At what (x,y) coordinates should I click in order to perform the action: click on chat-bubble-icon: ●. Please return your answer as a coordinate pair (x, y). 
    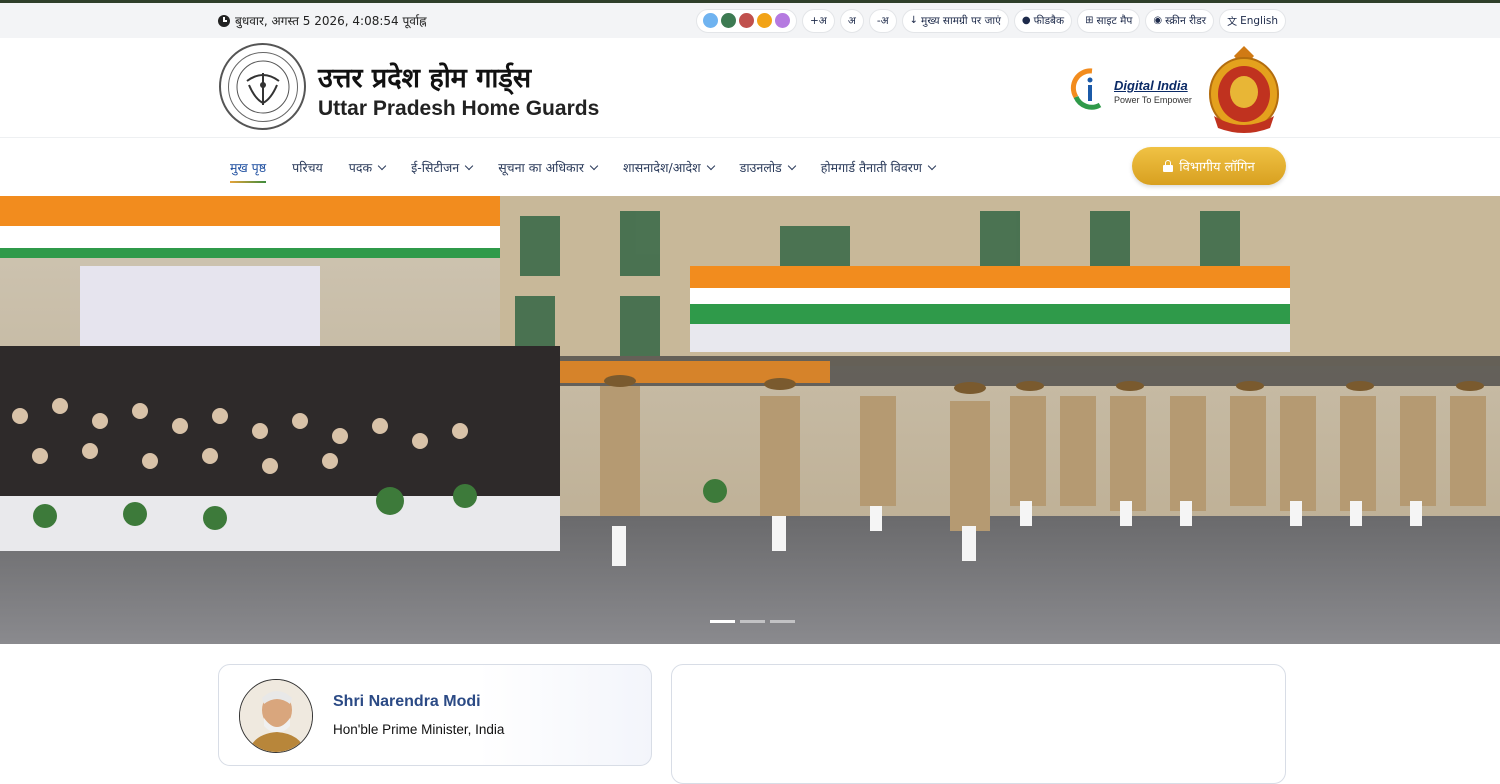
    Looking at the image, I should click on (1026, 20).